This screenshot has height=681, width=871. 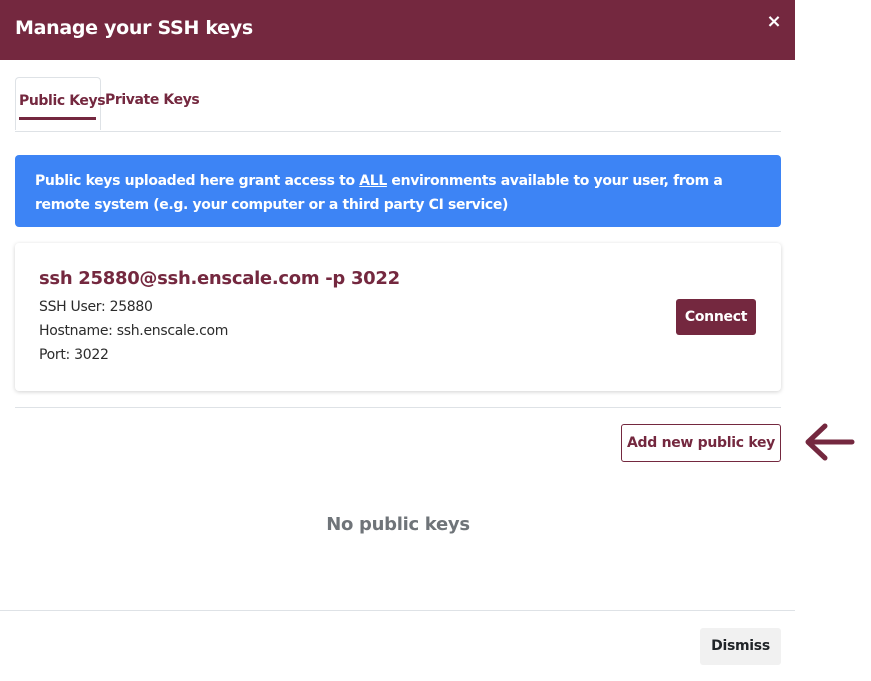 What do you see at coordinates (740, 646) in the screenshot?
I see `dismiss-button: Dismiss` at bounding box center [740, 646].